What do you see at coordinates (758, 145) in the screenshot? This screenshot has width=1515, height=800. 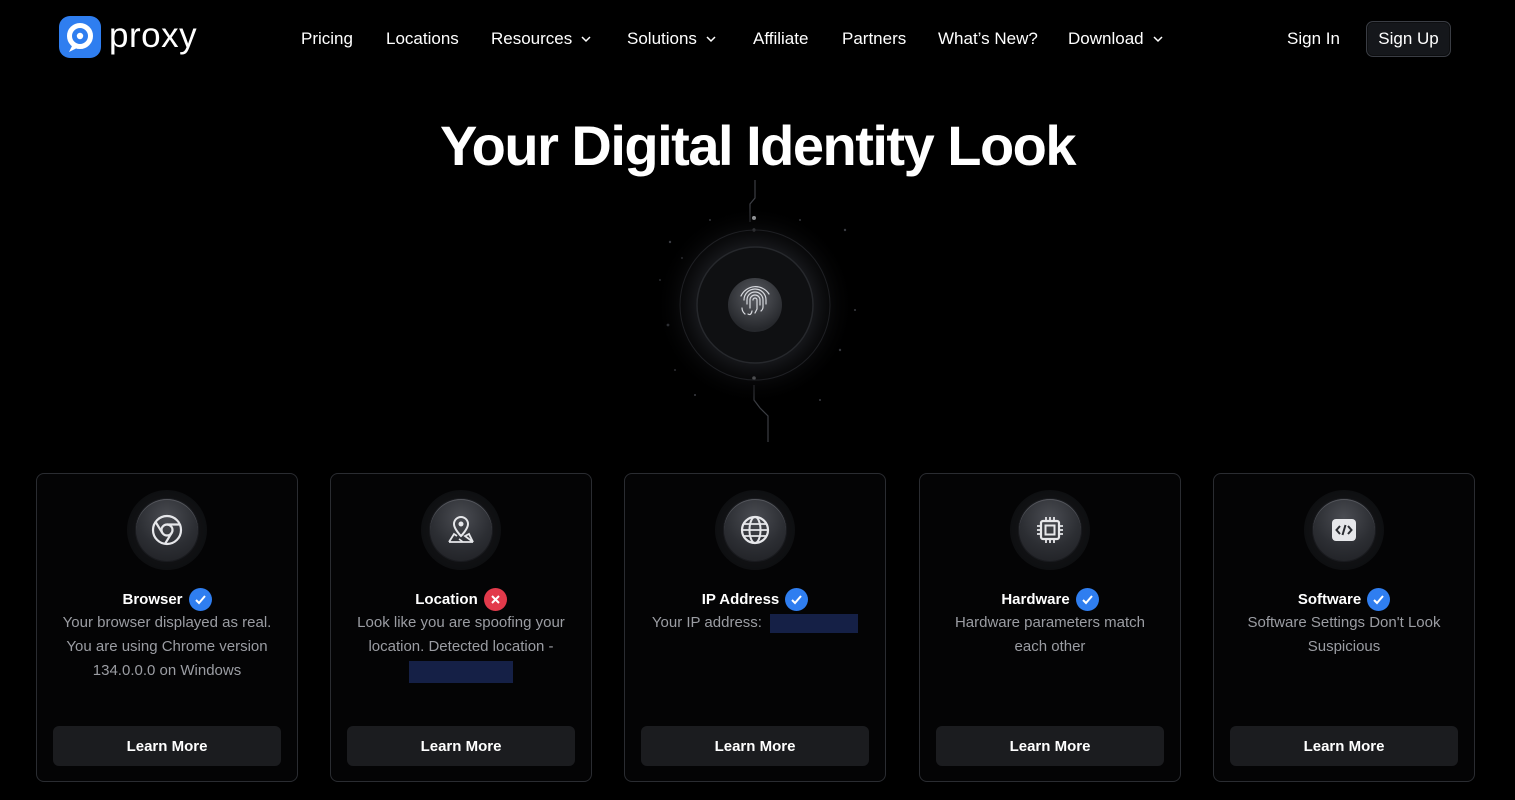 I see `page-title: Your Digital Identity Look` at bounding box center [758, 145].